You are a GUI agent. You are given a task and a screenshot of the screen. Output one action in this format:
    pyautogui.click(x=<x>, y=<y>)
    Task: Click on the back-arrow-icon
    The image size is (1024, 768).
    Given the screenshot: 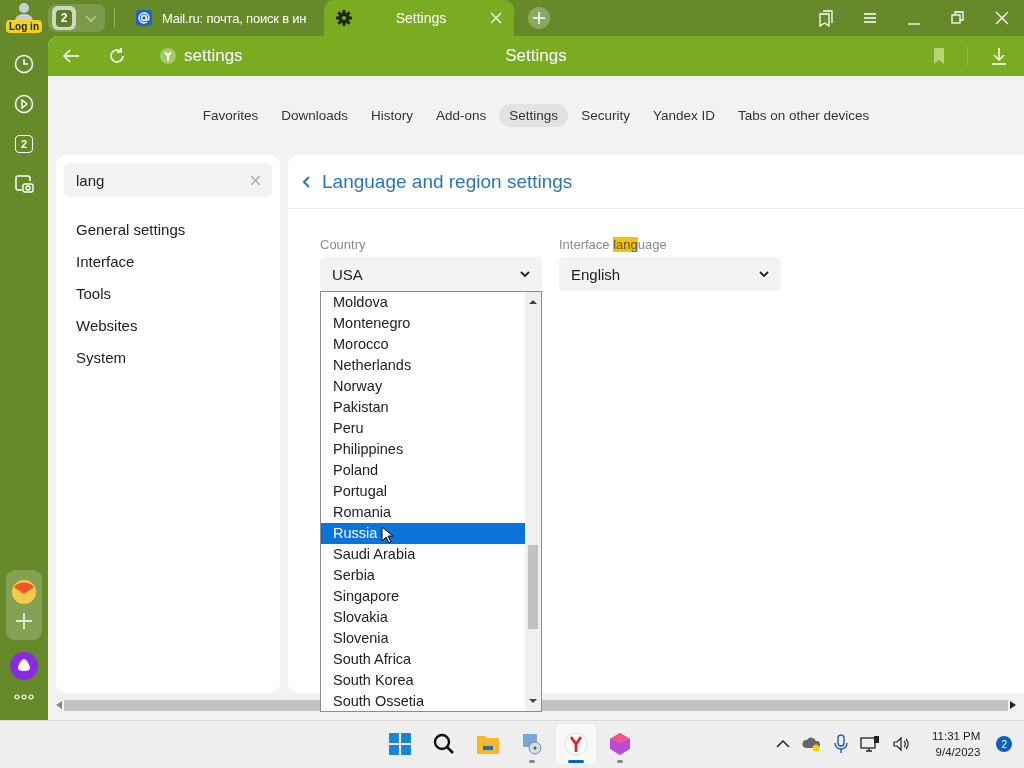 What is the action you would take?
    pyautogui.click(x=71, y=56)
    